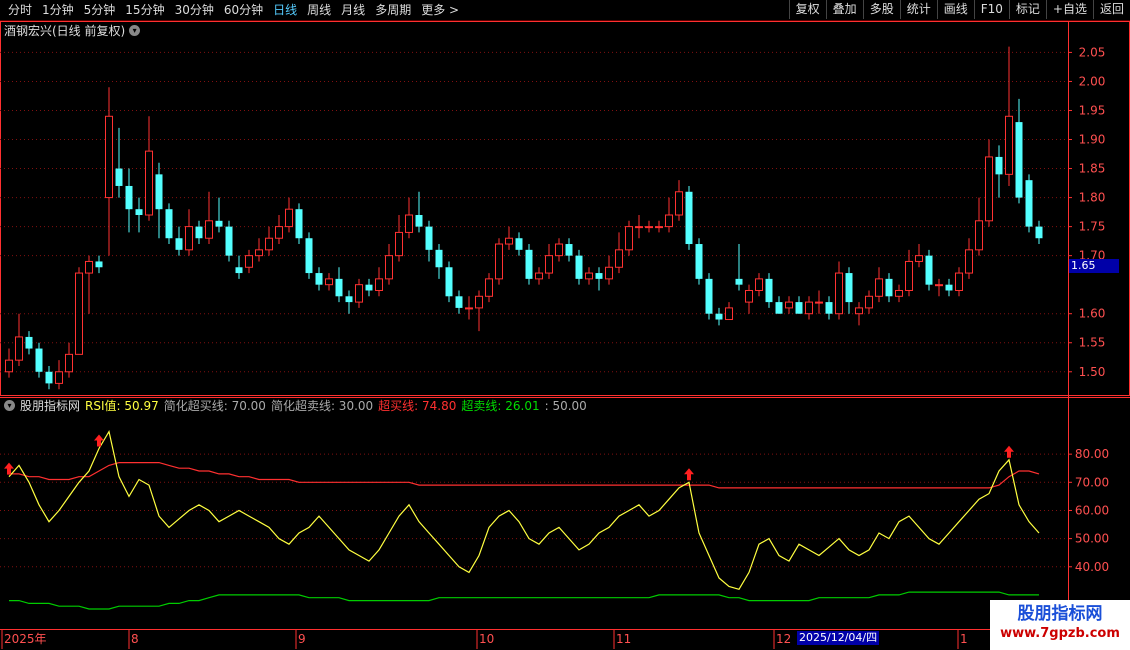 This screenshot has height=650, width=1130. What do you see at coordinates (195, 10) in the screenshot?
I see `period-tab: 30分钟` at bounding box center [195, 10].